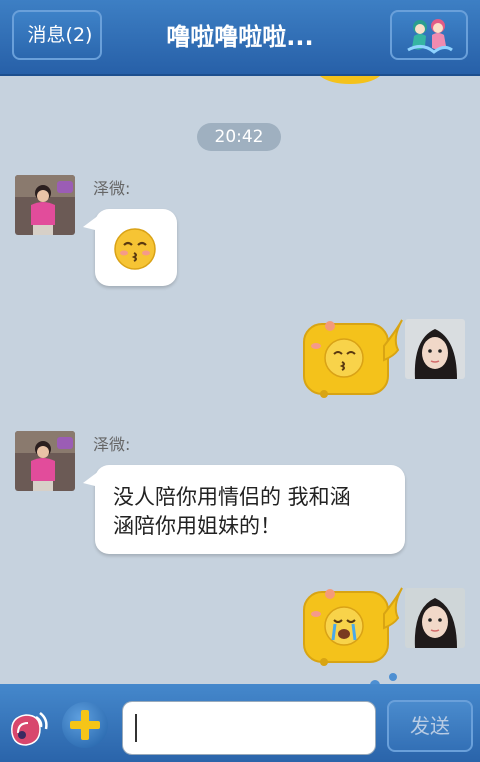 This screenshot has height=762, width=480. I want to click on composer-bar: 发送, so click(240, 723).